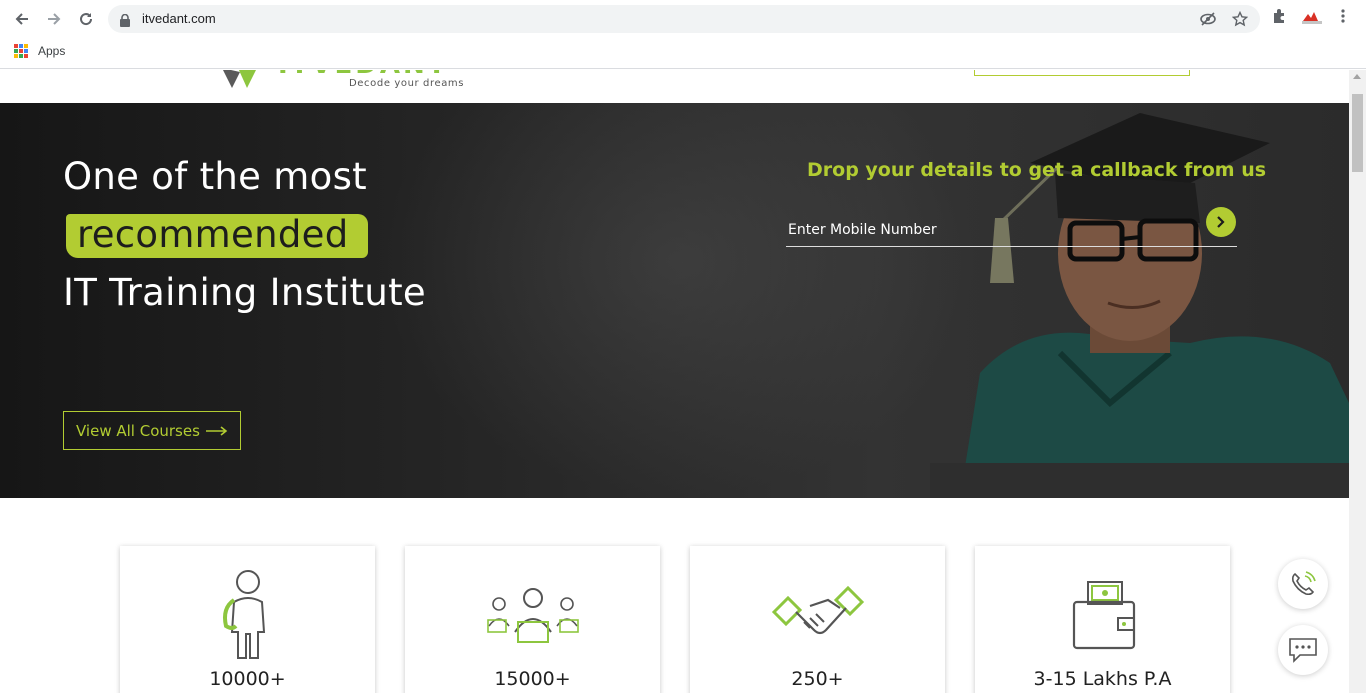 The image size is (1366, 693). What do you see at coordinates (152, 430) in the screenshot?
I see `view-all-courses-button: View All Courses` at bounding box center [152, 430].